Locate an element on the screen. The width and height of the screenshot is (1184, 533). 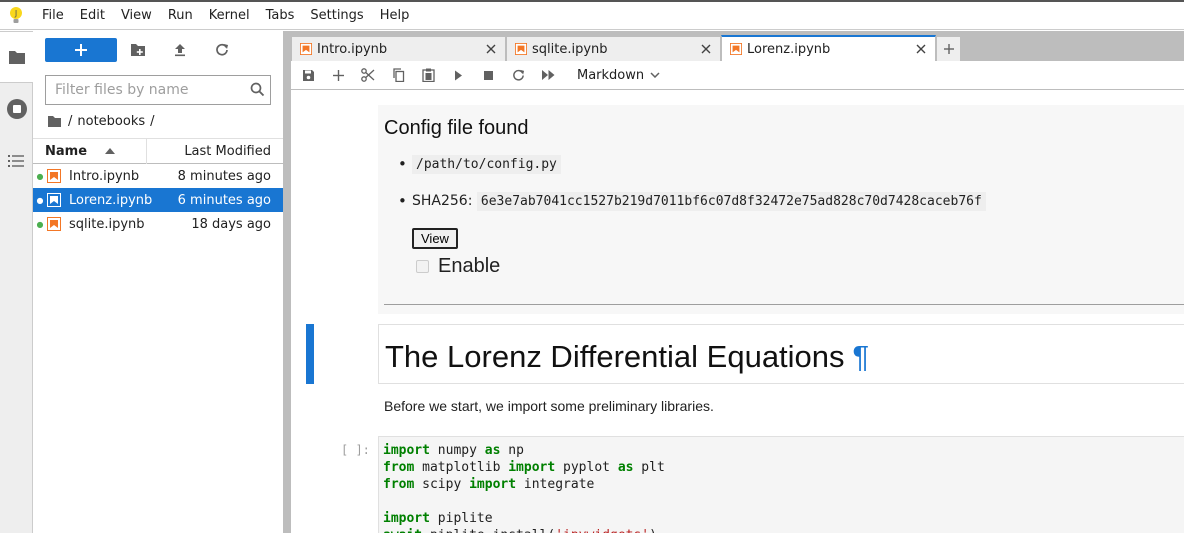
code-line: from matplotlib import pyplot as plt is located at coordinates (781, 467).